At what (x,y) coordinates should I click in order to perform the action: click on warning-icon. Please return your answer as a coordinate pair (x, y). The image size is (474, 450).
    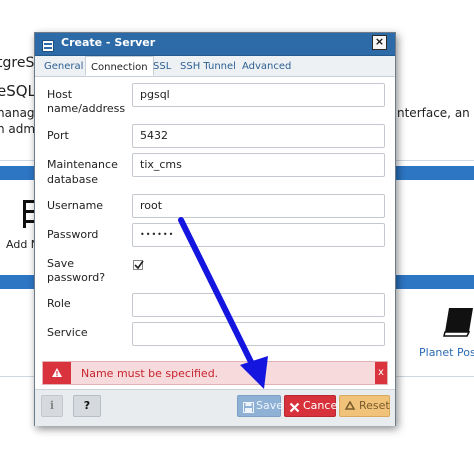
    Looking at the image, I should click on (57, 373).